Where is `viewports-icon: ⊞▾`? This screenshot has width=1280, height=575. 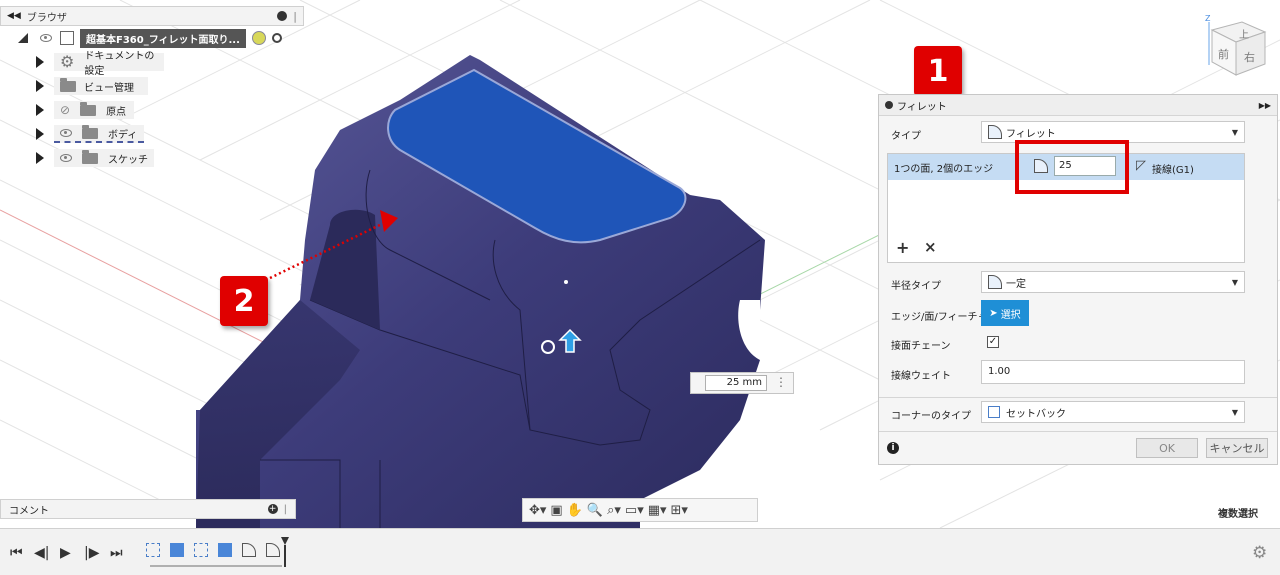
viewports-icon: ⊞▾ is located at coordinates (679, 510).